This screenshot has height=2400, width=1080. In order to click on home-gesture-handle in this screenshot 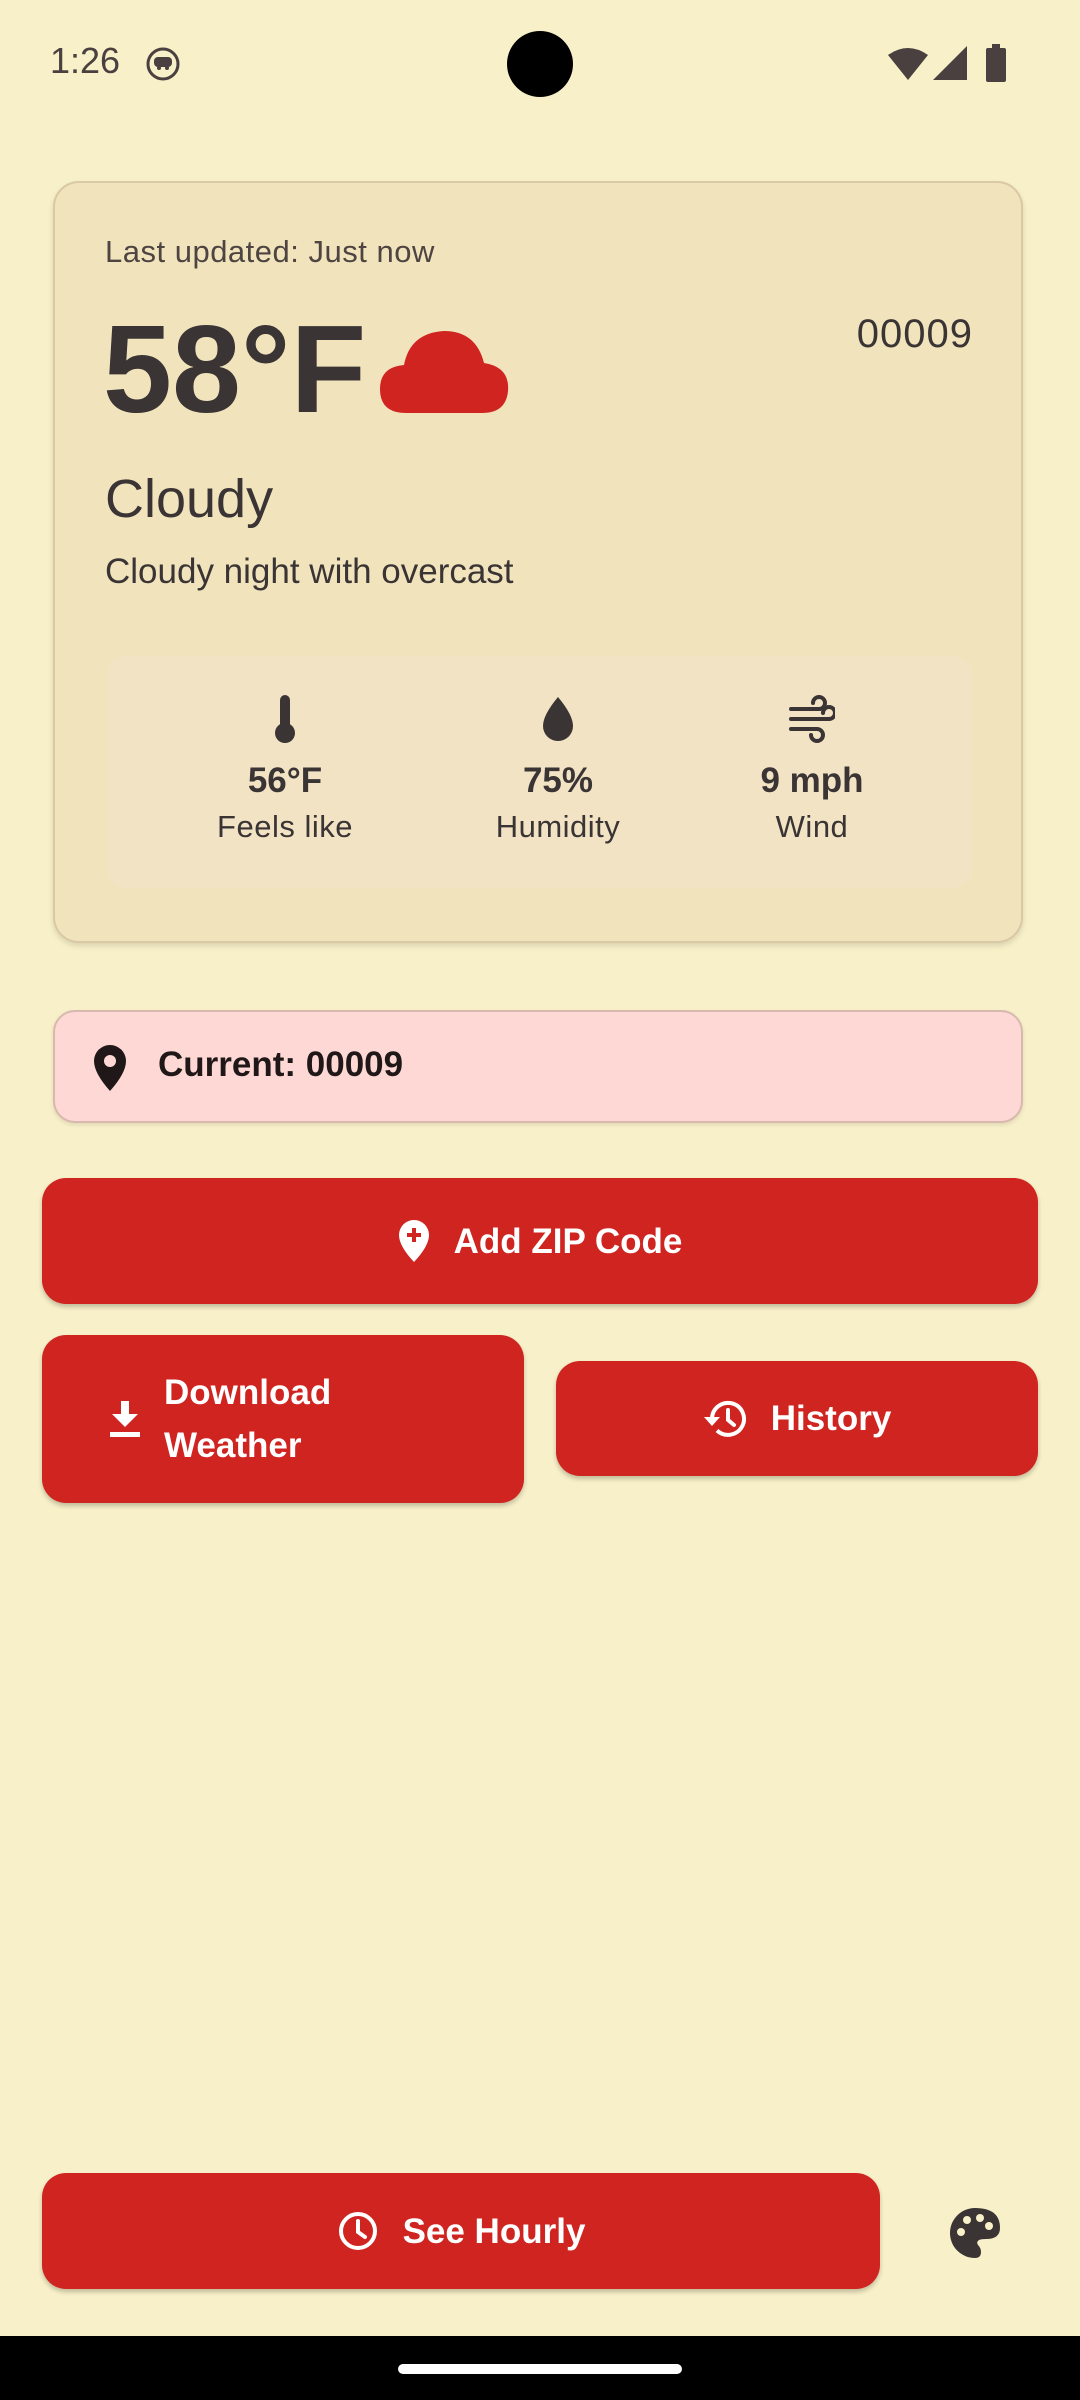, I will do `click(540, 2369)`.